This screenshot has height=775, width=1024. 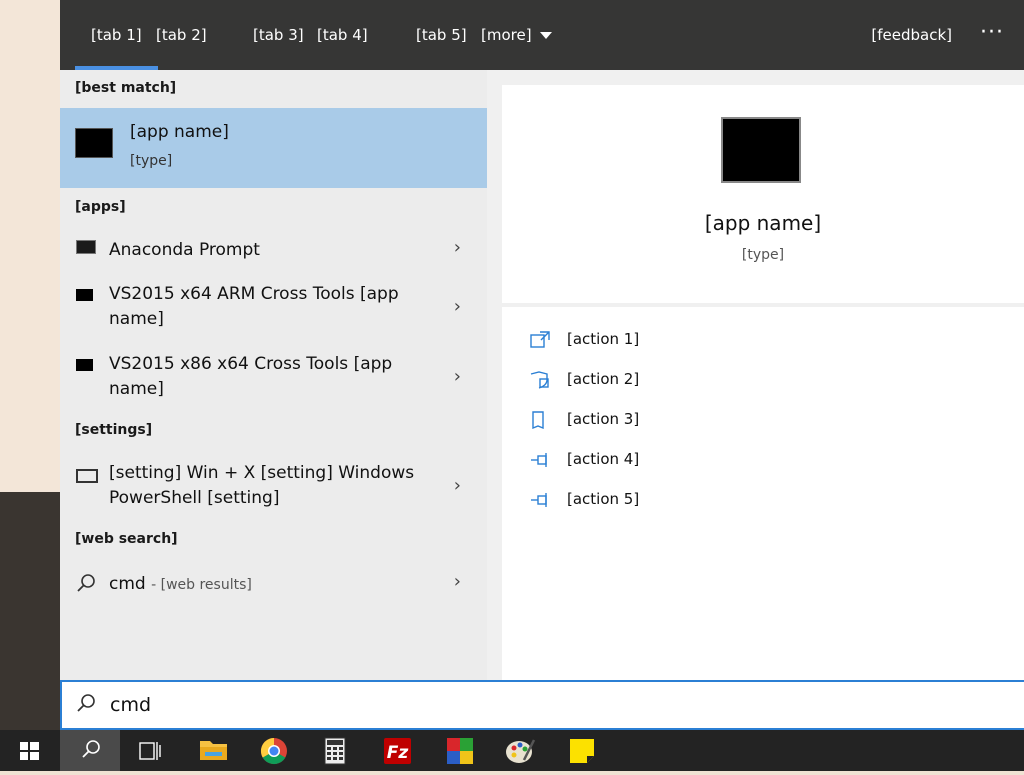 I want to click on app-result-label: Anaconda Prompt, so click(x=184, y=250).